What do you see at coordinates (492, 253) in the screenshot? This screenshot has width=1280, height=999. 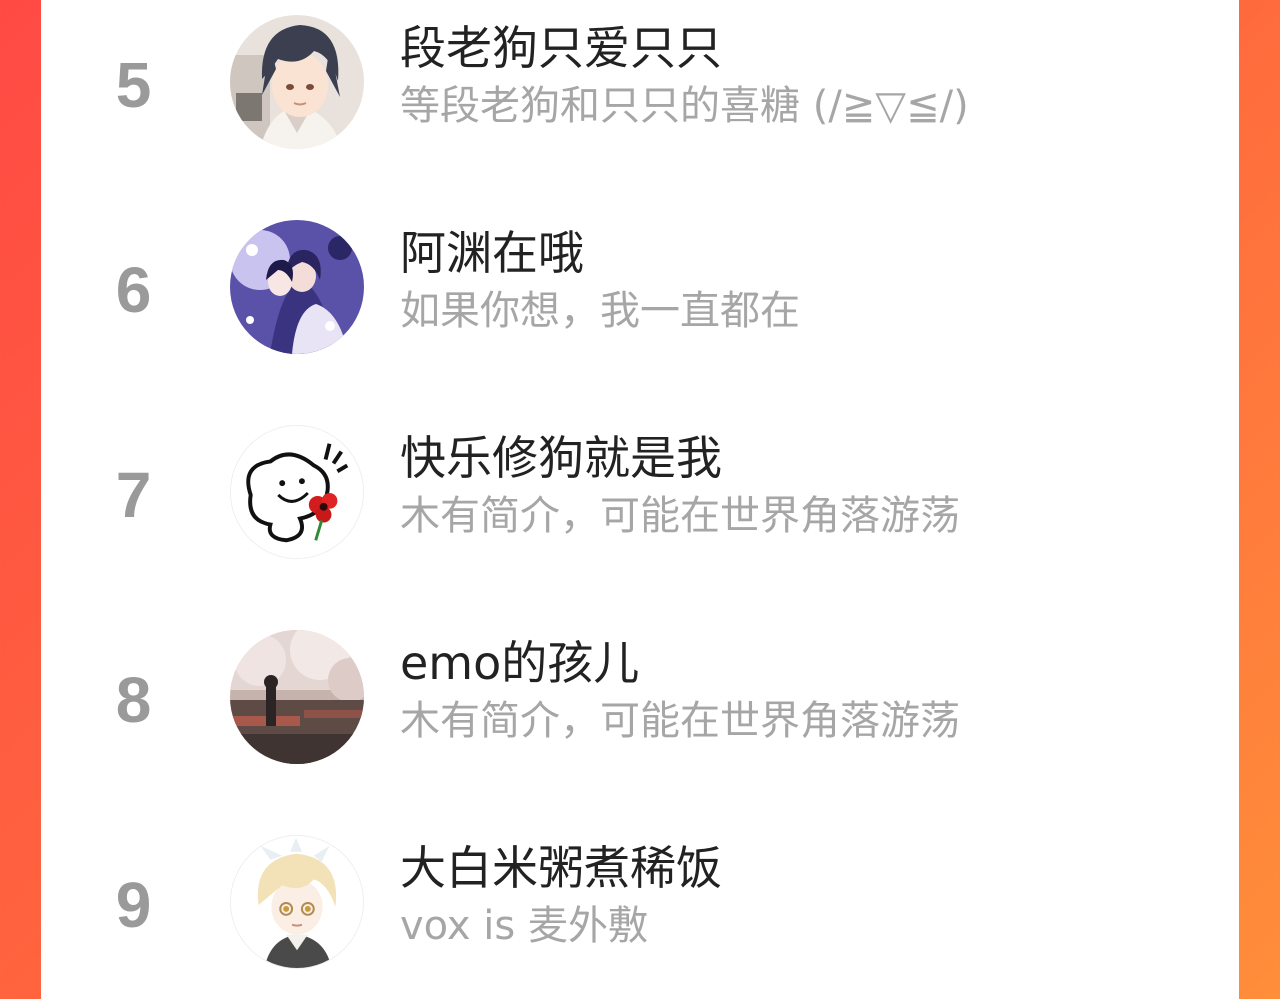 I see `user-name: 阿渊在哦` at bounding box center [492, 253].